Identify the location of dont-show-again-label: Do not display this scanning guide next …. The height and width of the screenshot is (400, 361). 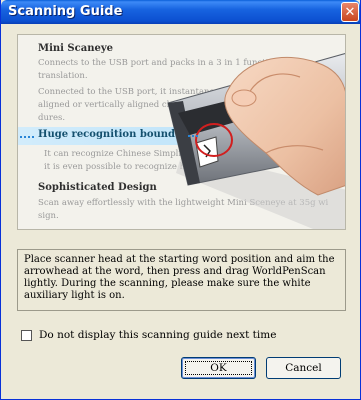
(157, 335).